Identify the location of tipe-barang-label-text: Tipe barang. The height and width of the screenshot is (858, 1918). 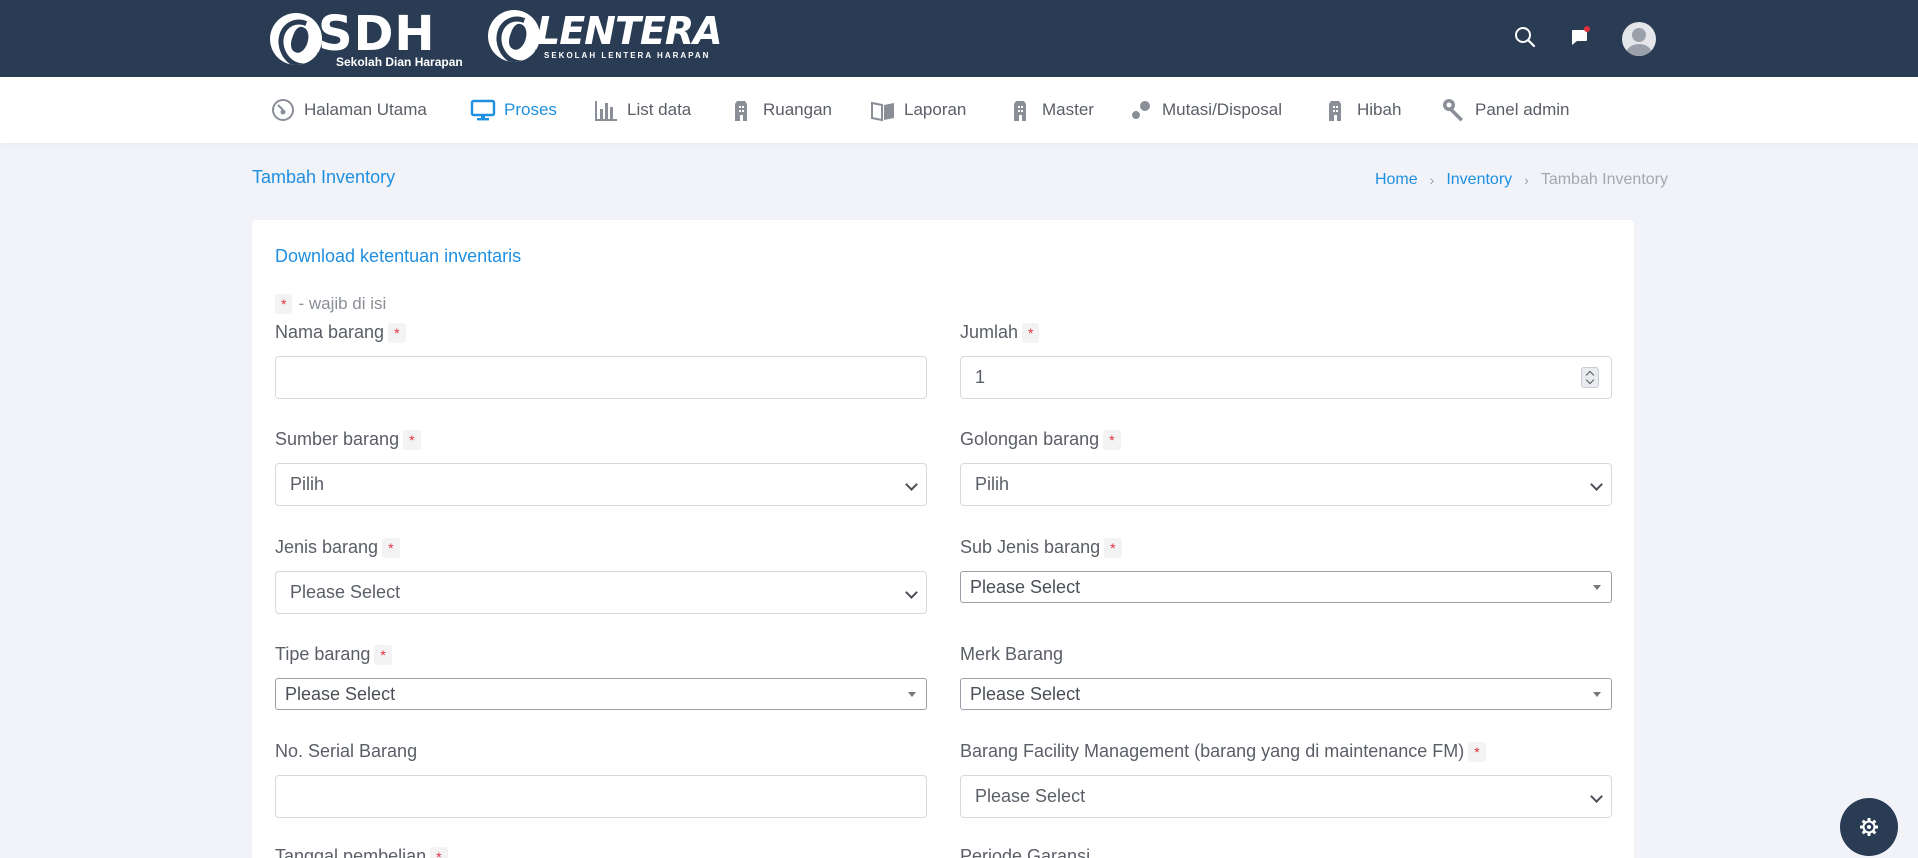
(323, 654).